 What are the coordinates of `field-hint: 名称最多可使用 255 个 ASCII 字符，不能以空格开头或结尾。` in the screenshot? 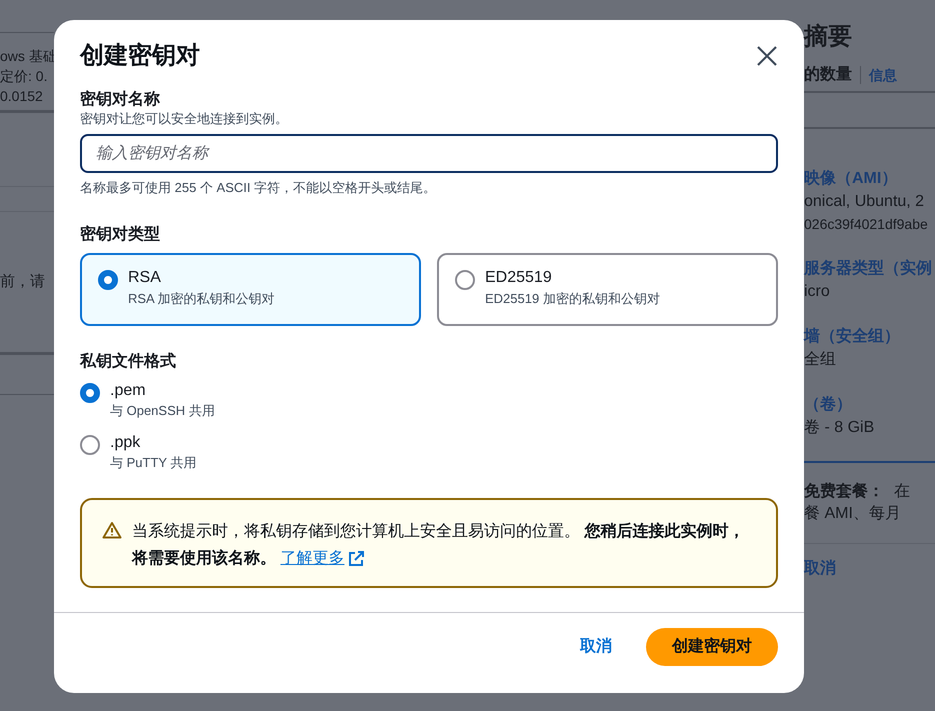 It's located at (259, 188).